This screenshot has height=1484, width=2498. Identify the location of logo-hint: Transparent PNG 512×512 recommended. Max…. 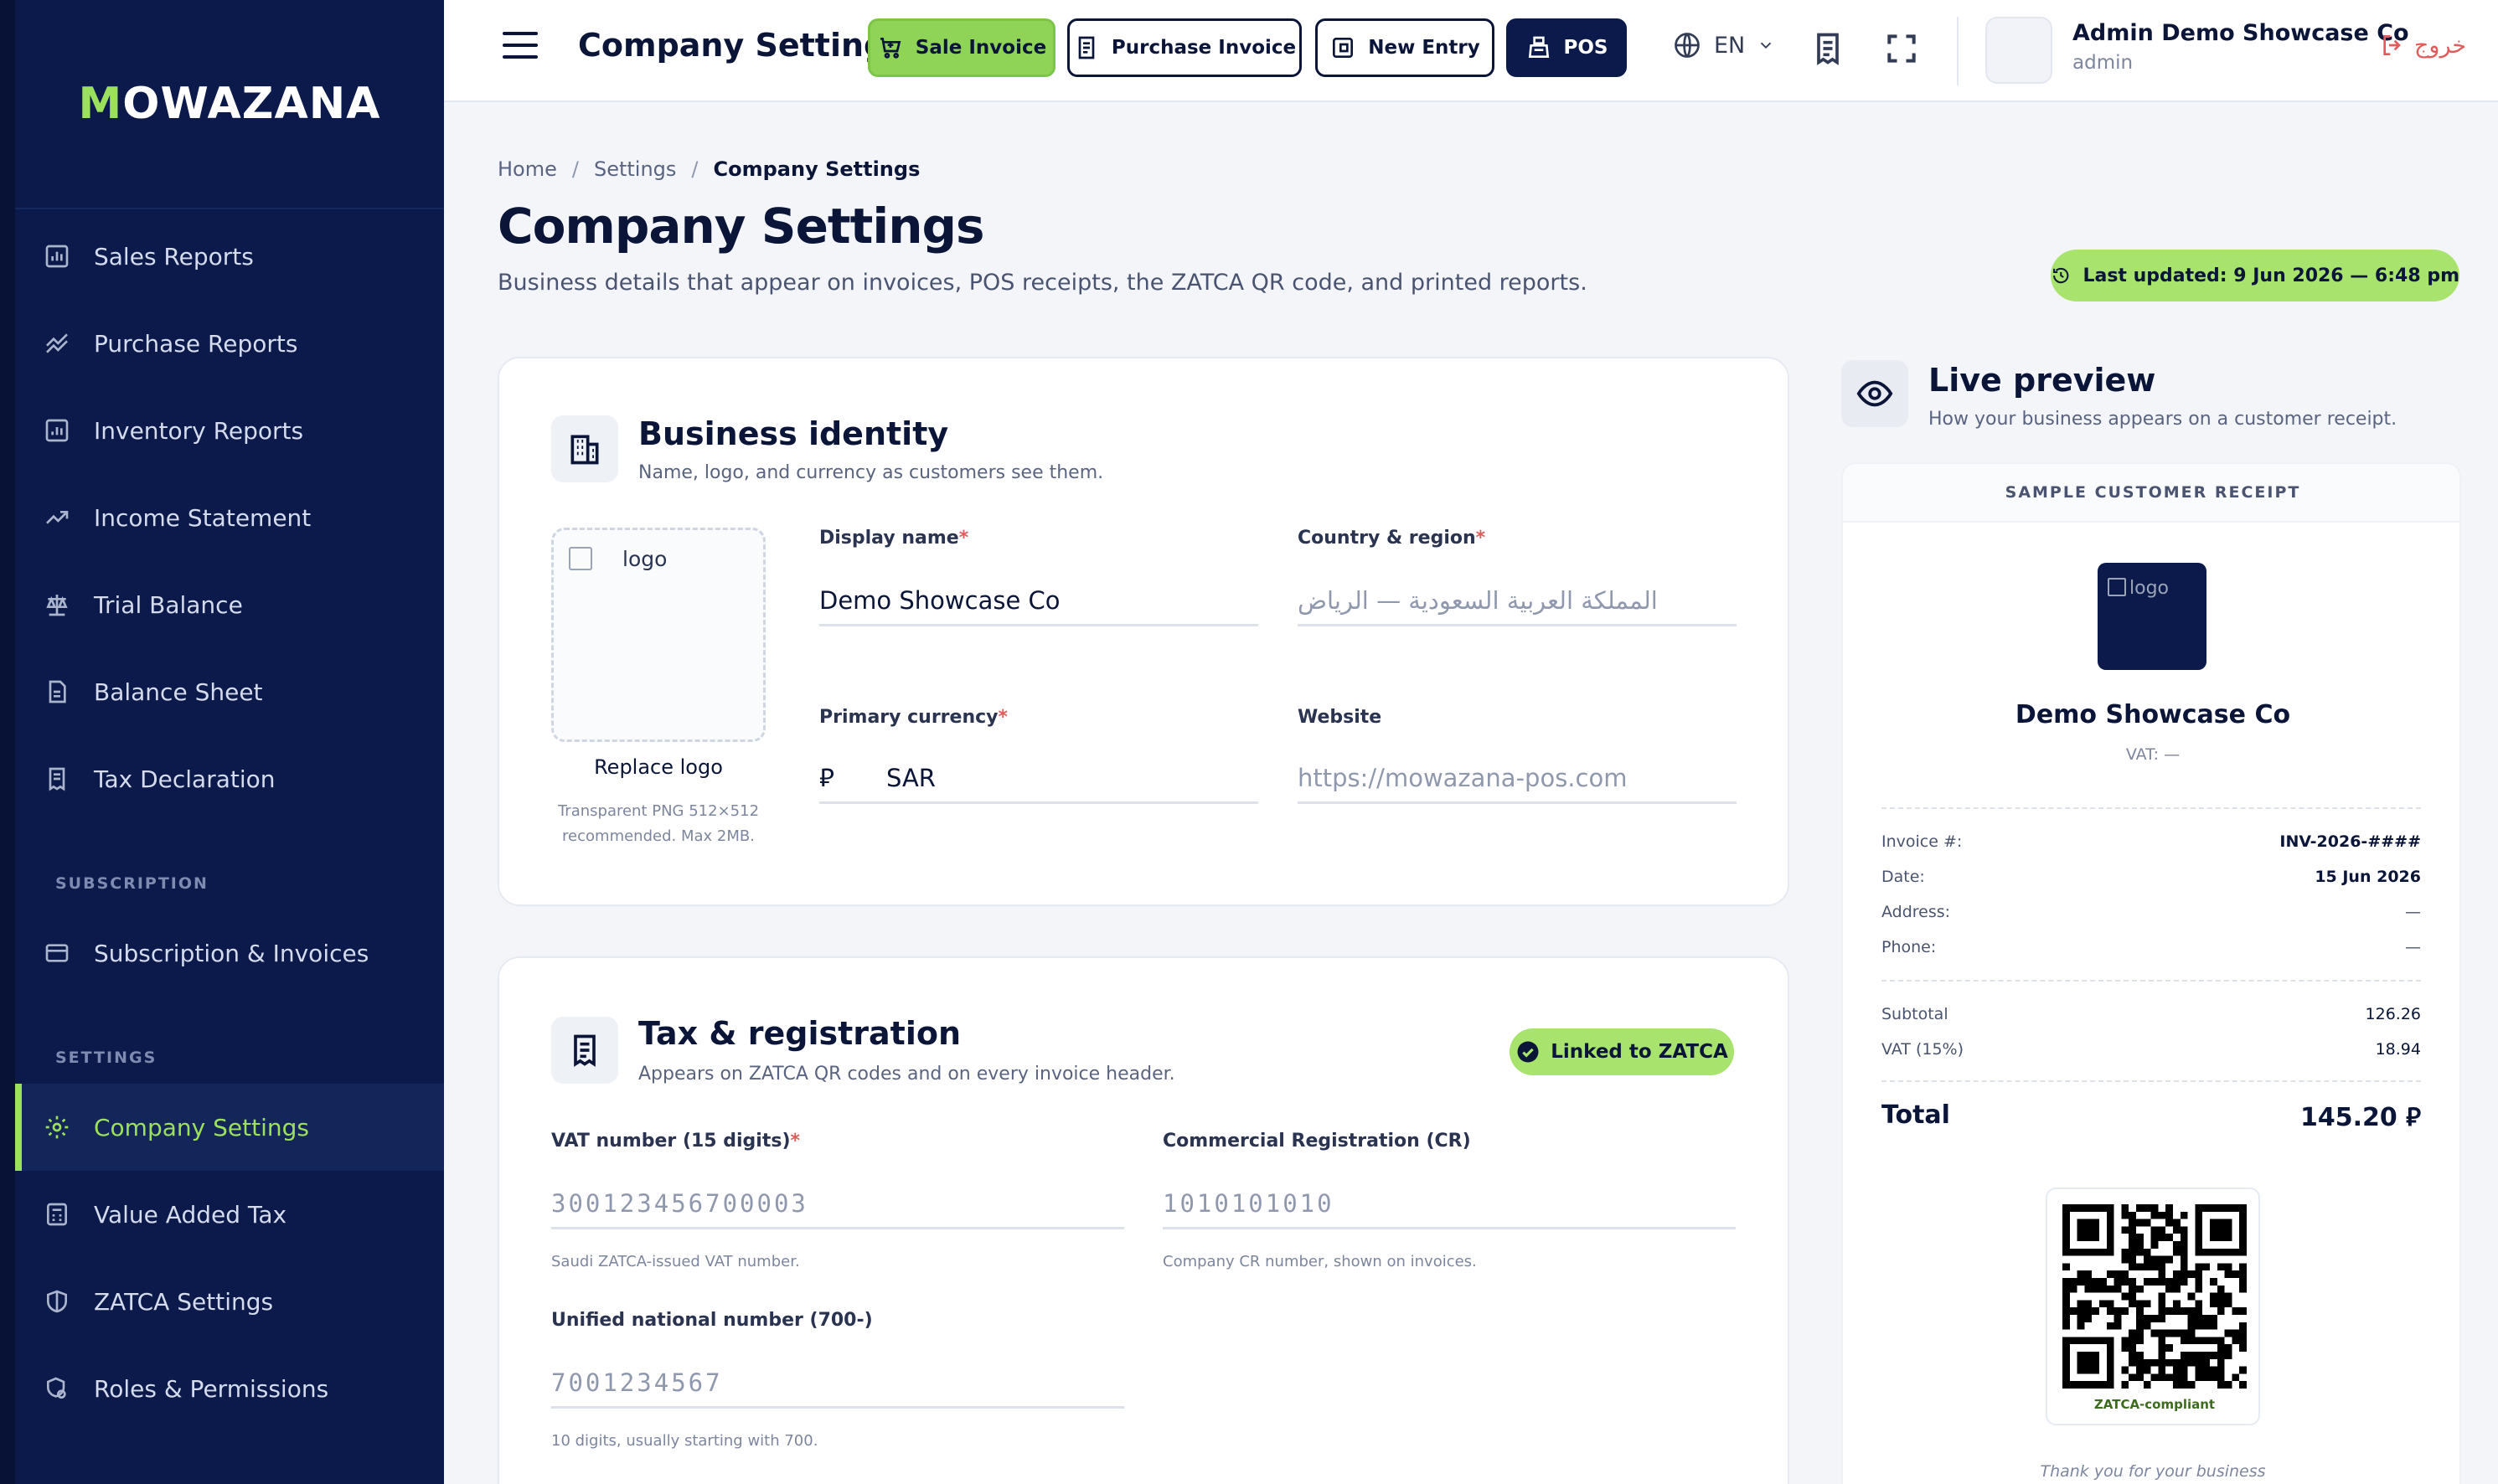
(658, 824).